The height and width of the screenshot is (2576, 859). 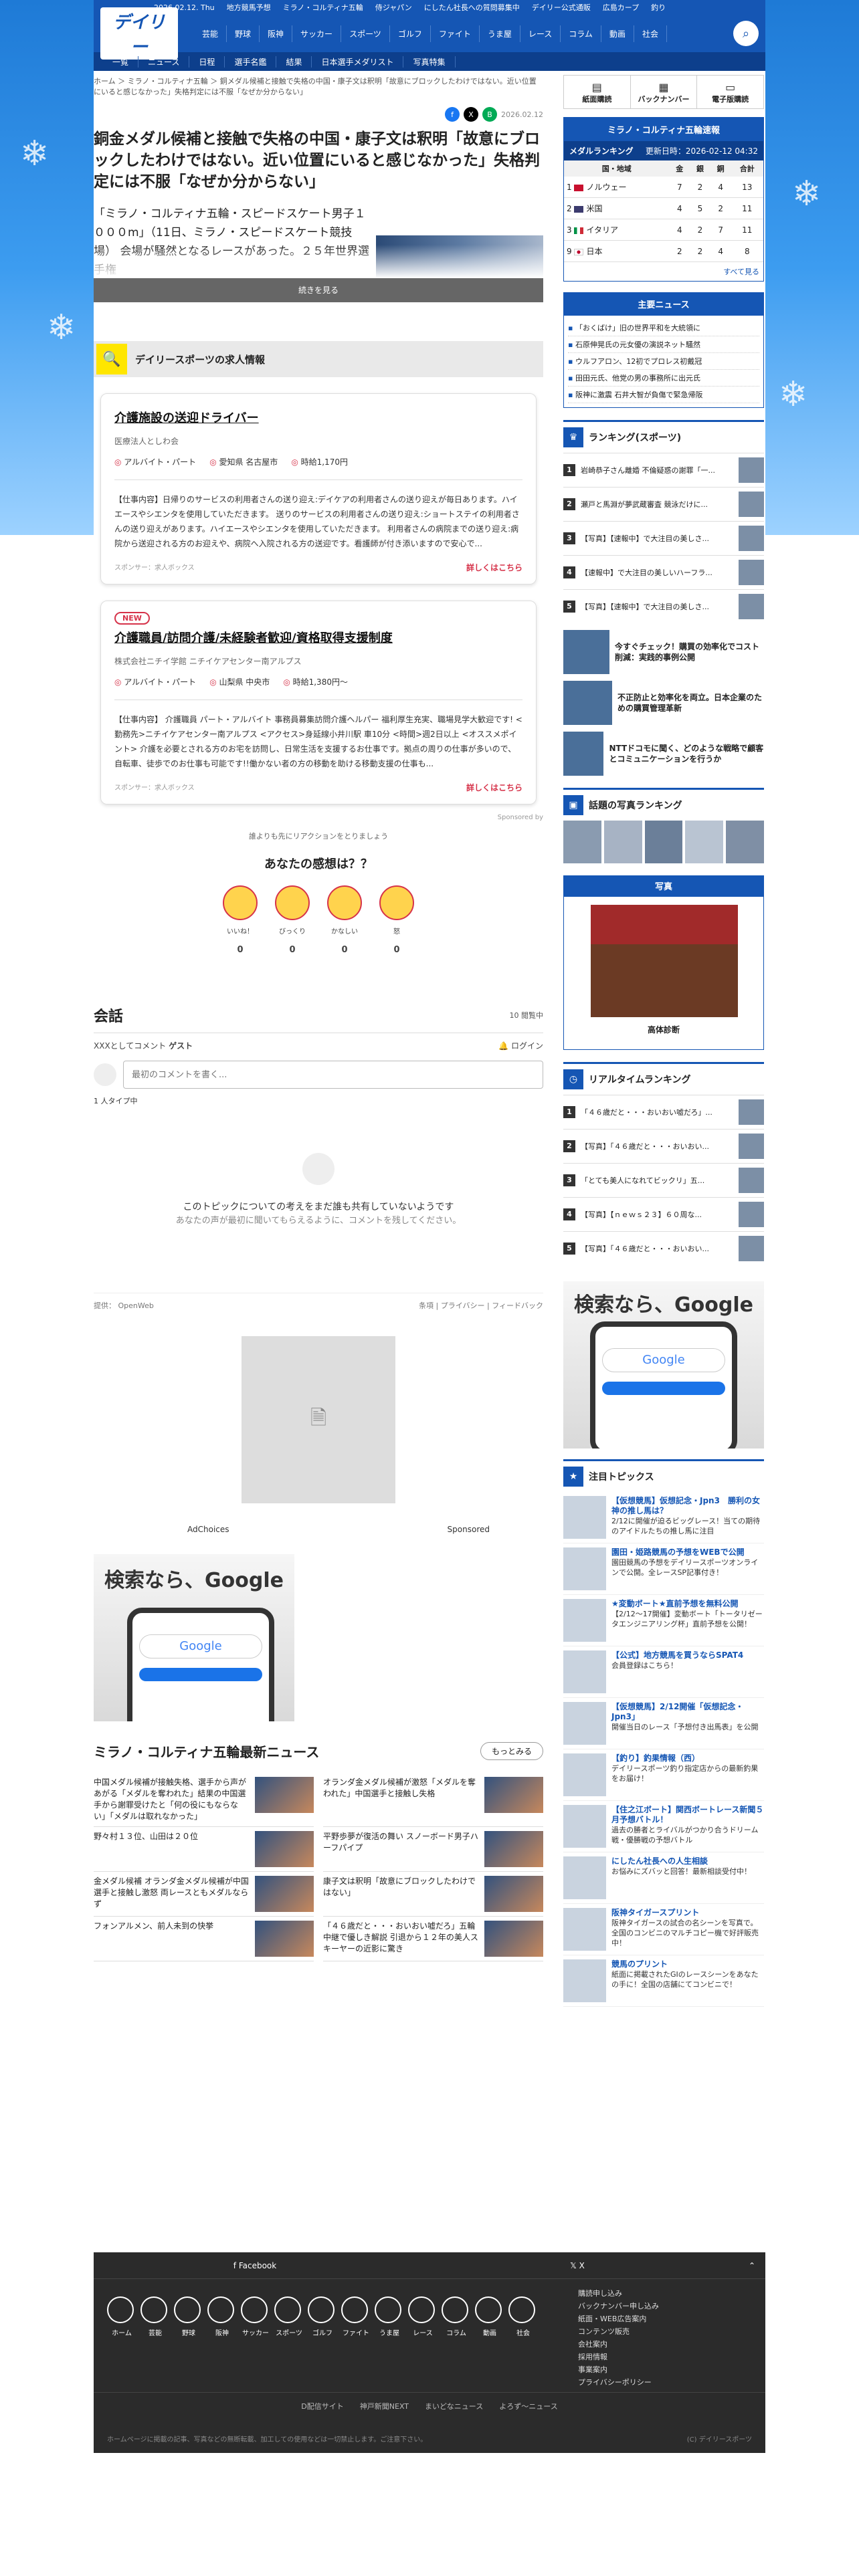 I want to click on footer-nav-item: レース, so click(x=423, y=2316).